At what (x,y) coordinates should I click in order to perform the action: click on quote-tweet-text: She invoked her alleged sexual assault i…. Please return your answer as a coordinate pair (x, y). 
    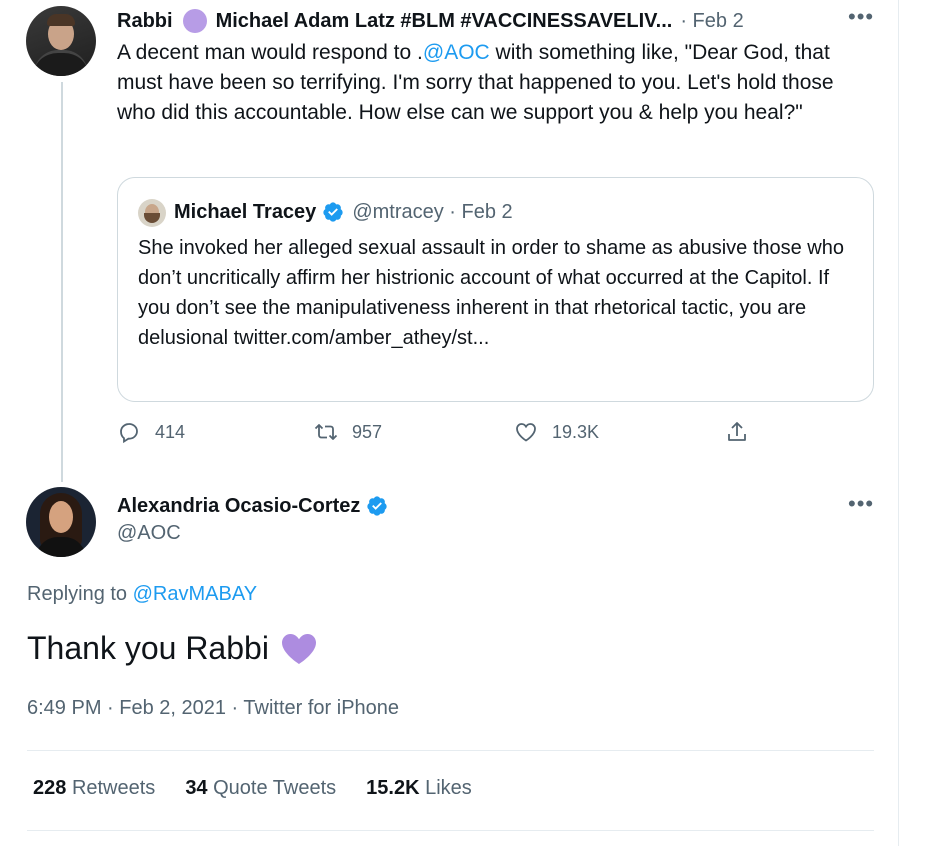
    Looking at the image, I should click on (491, 293).